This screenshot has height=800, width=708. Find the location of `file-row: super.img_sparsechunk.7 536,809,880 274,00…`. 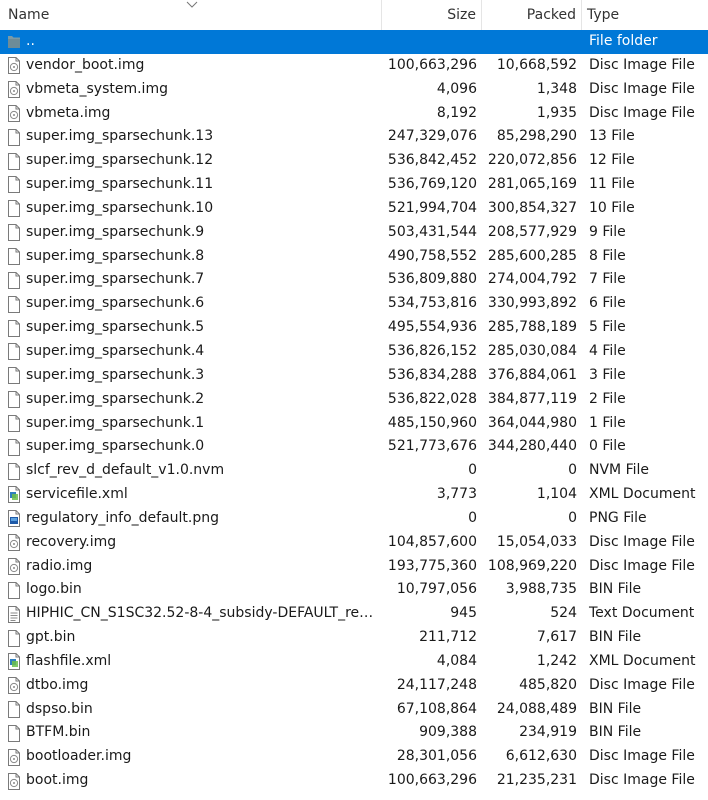

file-row: super.img_sparsechunk.7 536,809,880 274,00… is located at coordinates (354, 280).